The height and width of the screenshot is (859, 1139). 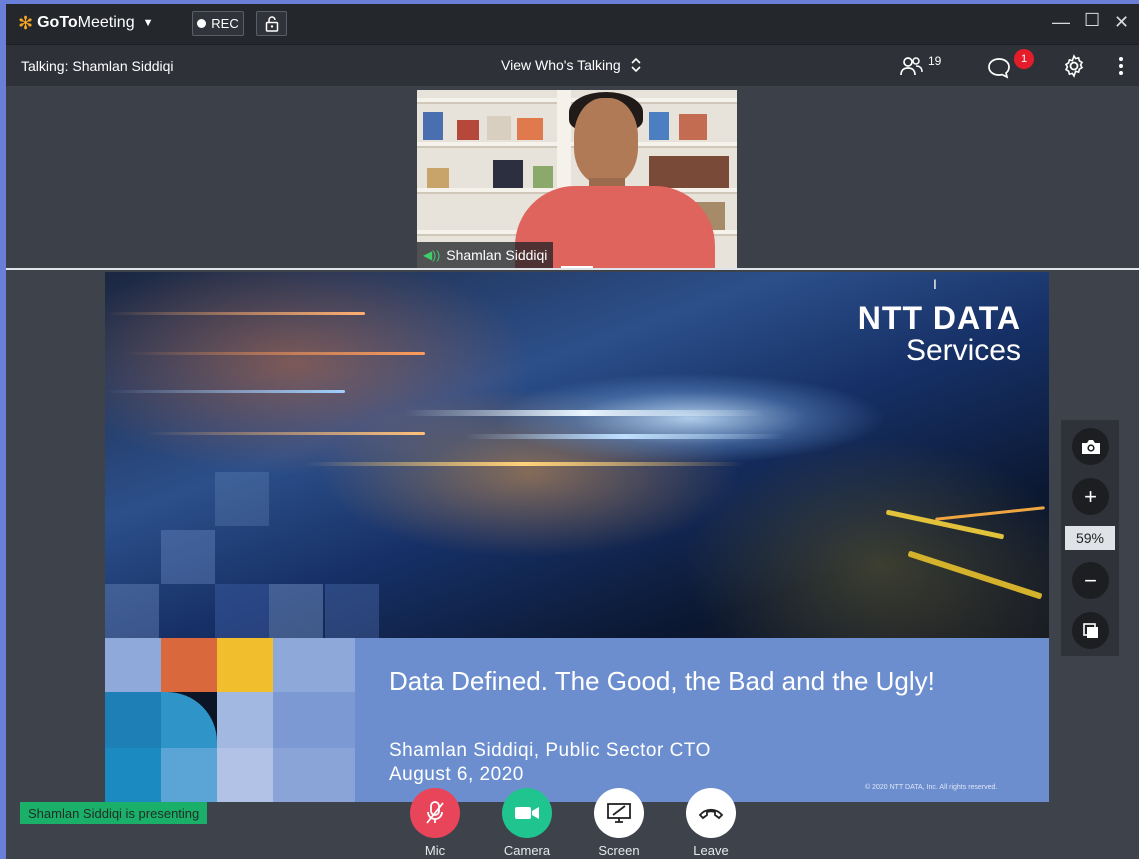 I want to click on minimize-icon: —, so click(x=1061, y=22).